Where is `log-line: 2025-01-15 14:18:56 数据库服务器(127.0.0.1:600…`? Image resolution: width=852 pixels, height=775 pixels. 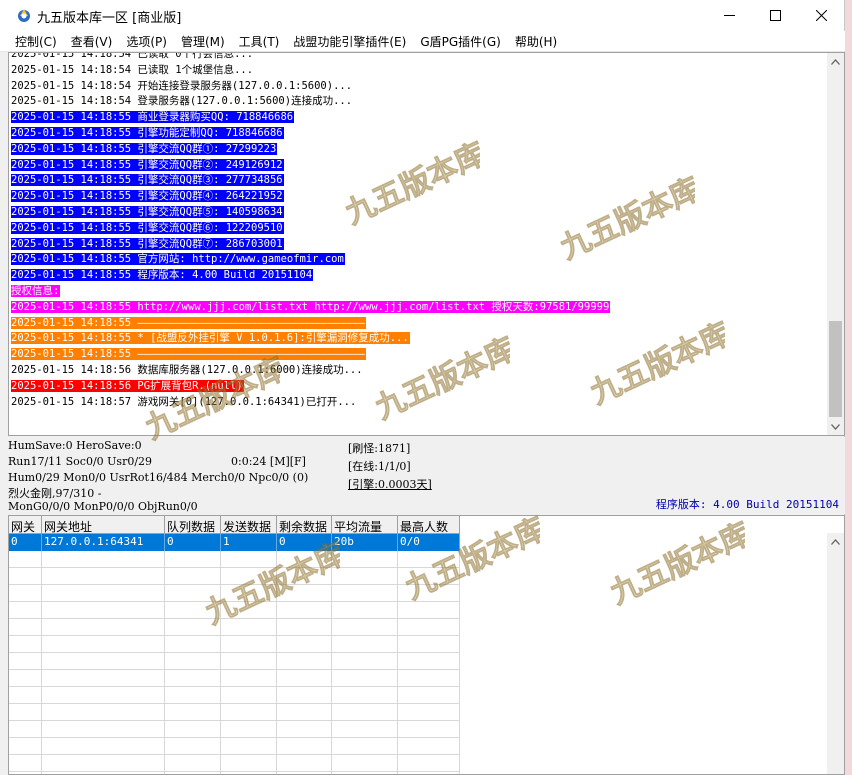 log-line: 2025-01-15 14:18:56 数据库服务器(127.0.0.1:600… is located at coordinates (418, 371).